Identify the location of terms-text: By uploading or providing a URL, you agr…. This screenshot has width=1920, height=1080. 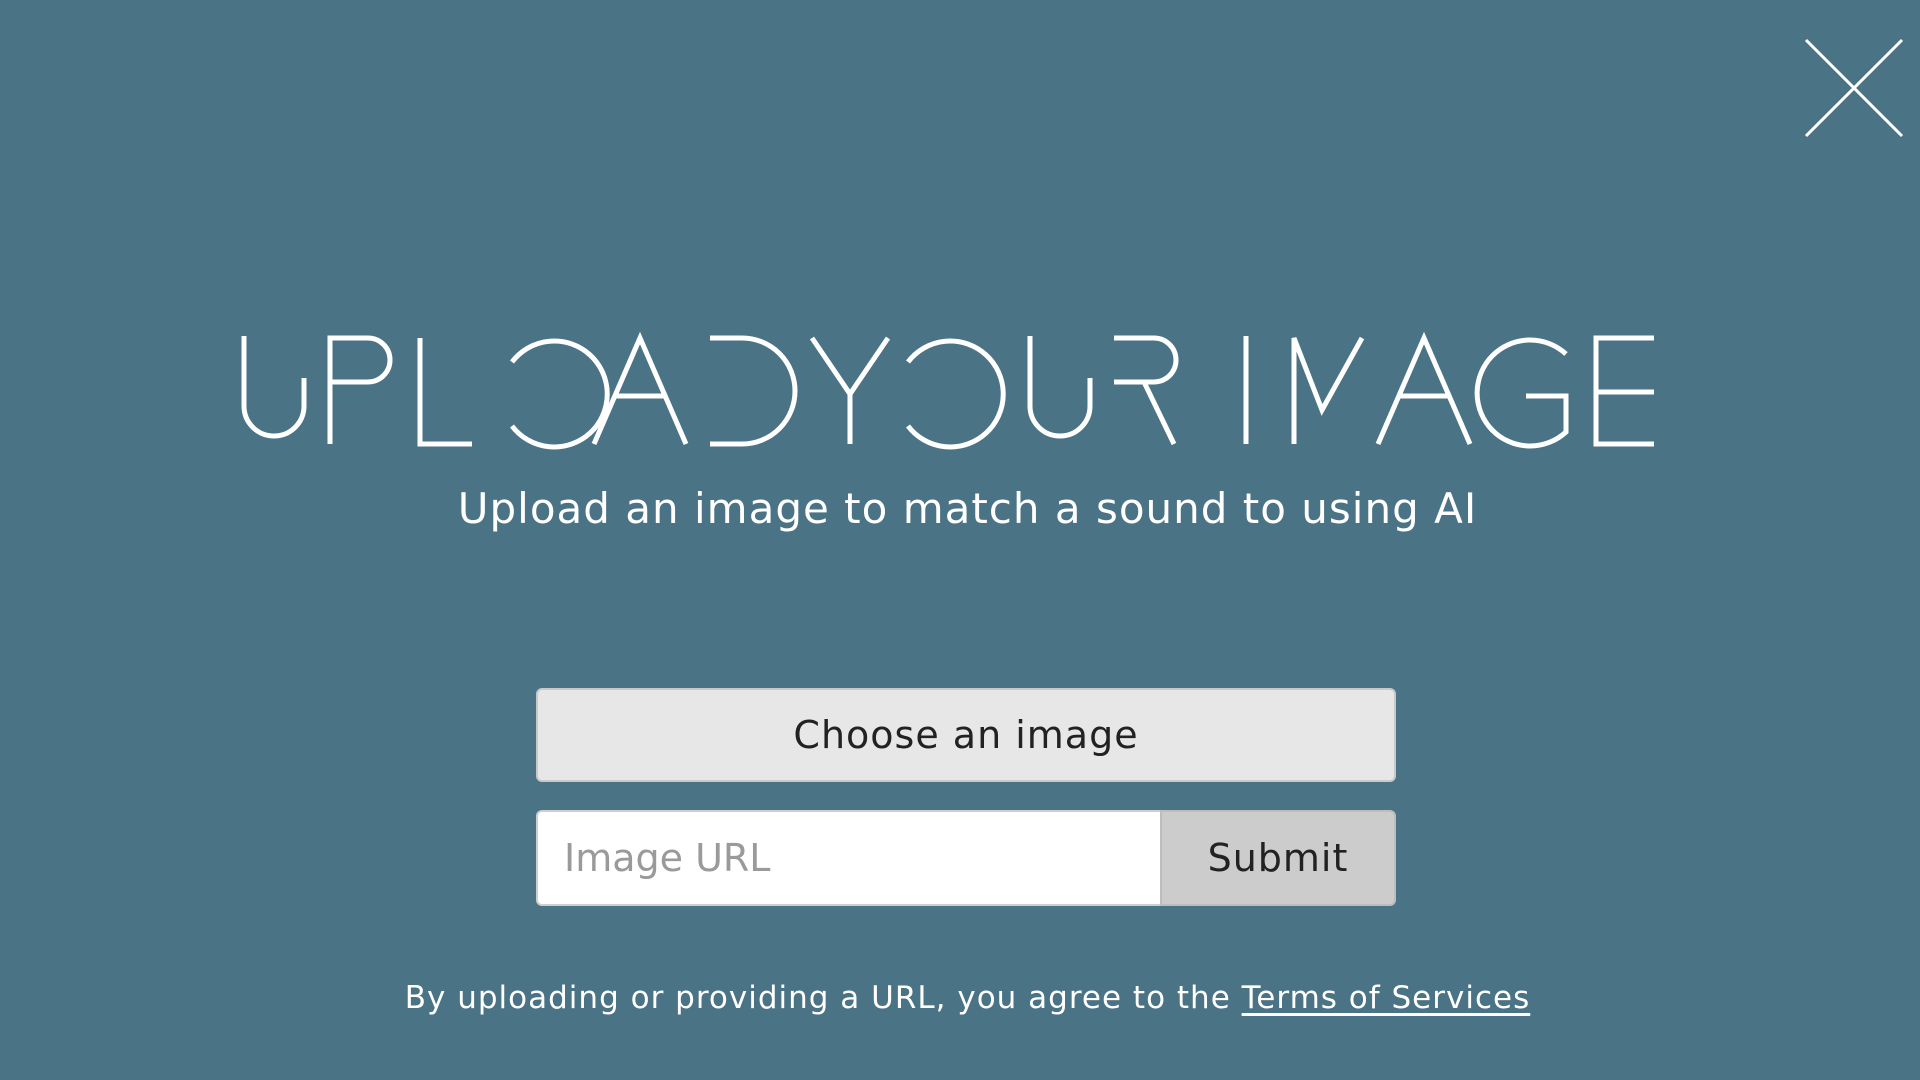
(823, 998).